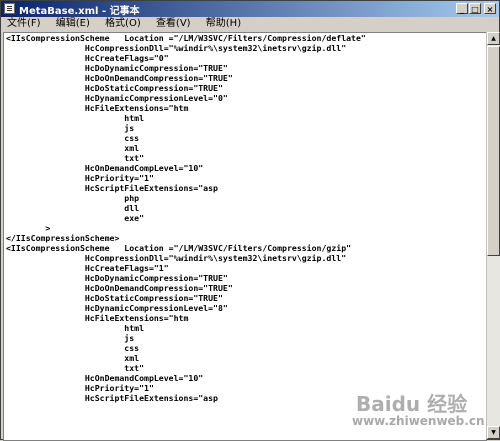 Image resolution: width=500 pixels, height=441 pixels. I want to click on menu-help: 帮助(H), so click(223, 24).